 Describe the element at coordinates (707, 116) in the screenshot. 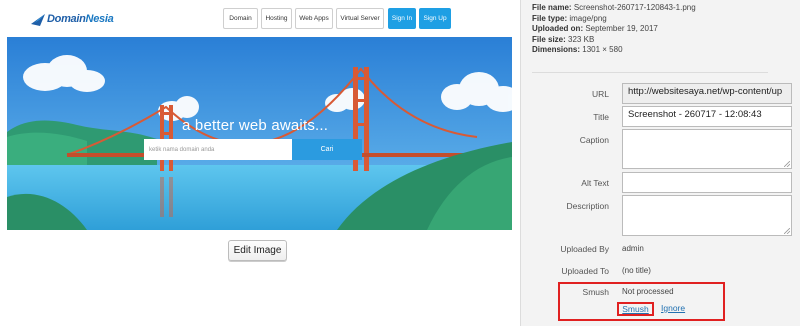

I see `title-field: Screenshot - 260717 - 12:08:43` at that location.